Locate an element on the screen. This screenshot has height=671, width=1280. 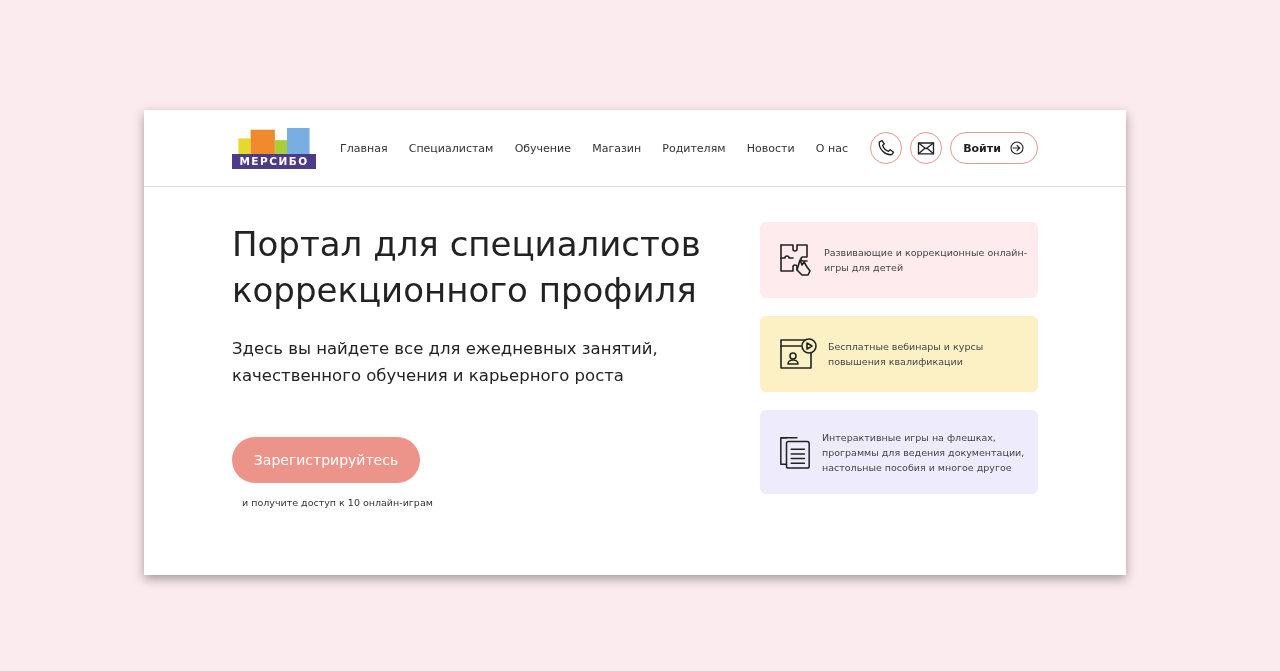
video-window-icon is located at coordinates (798, 354).